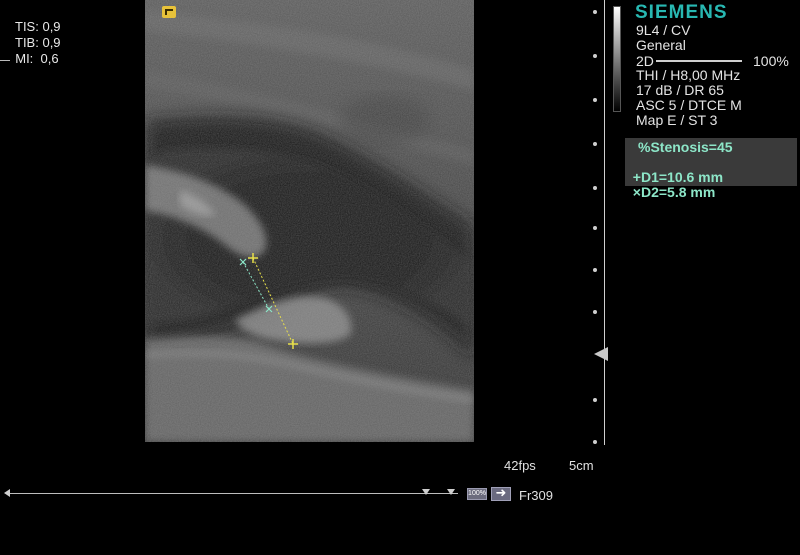 The height and width of the screenshot is (555, 800). What do you see at coordinates (617, 59) in the screenshot?
I see `grayscale-bar` at bounding box center [617, 59].